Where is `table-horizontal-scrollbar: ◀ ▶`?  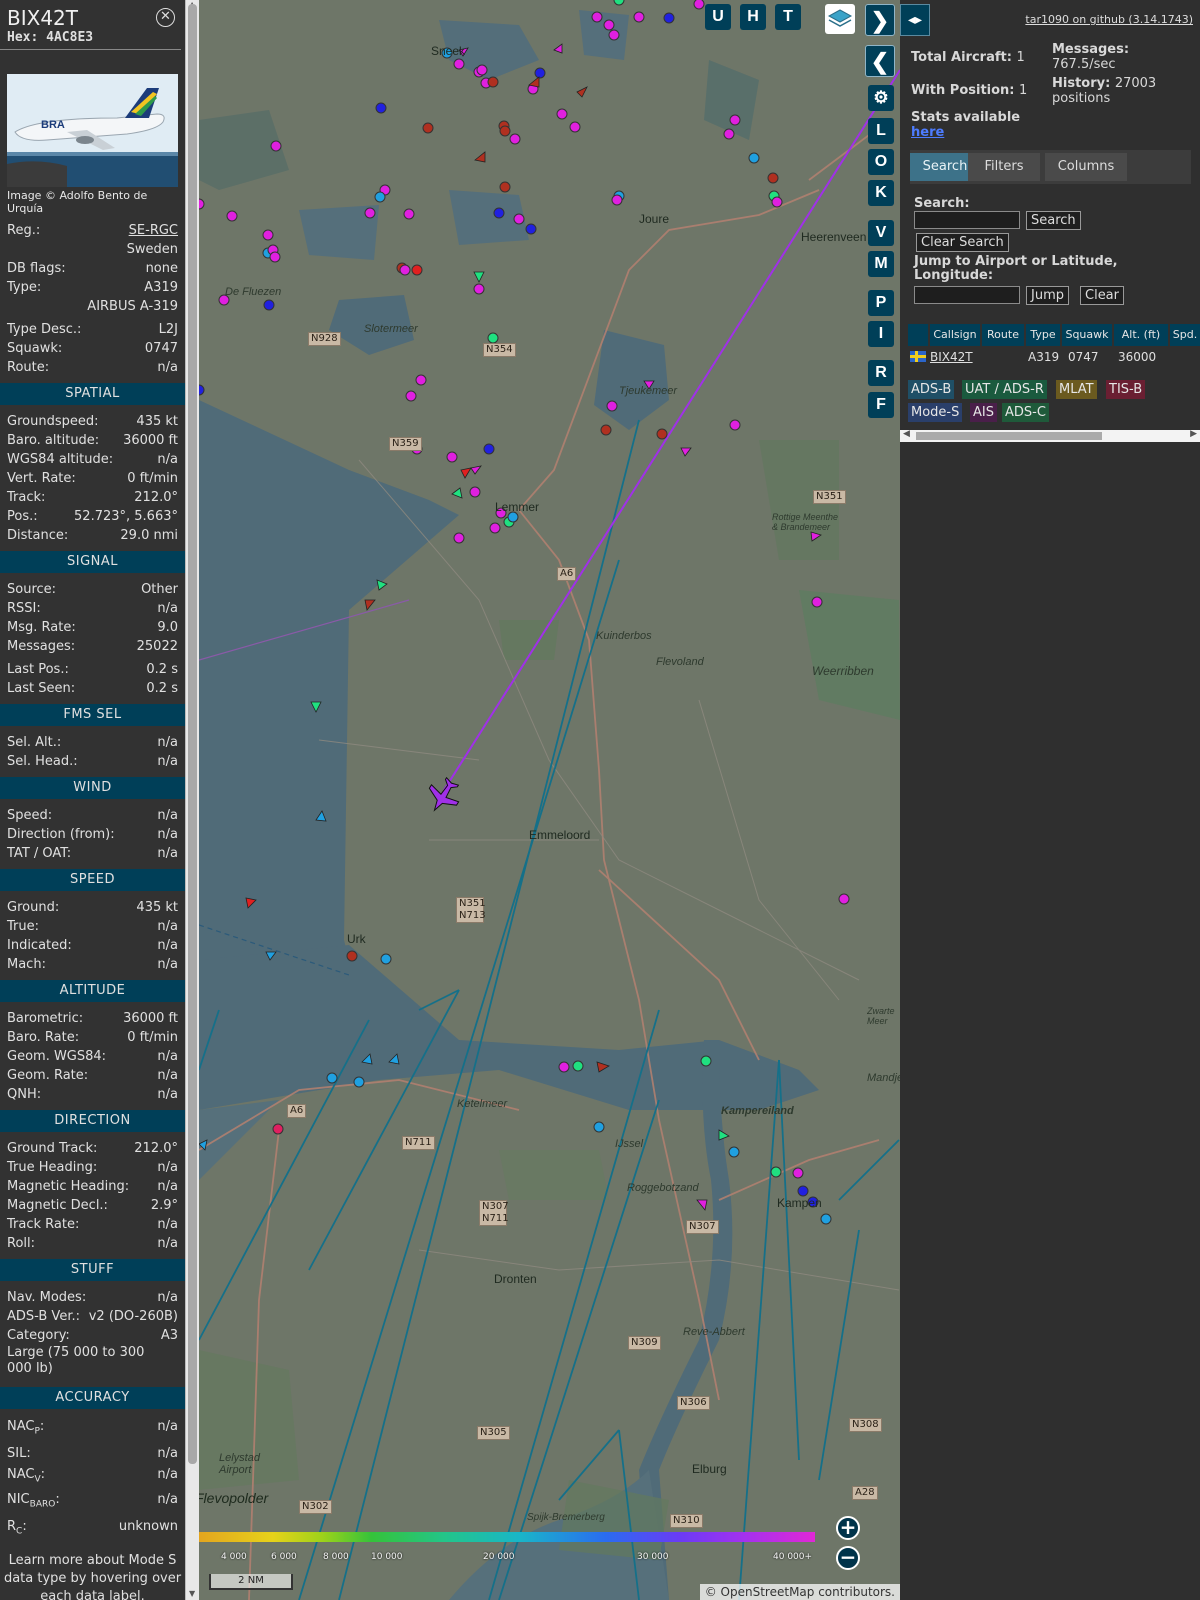
table-horizontal-scrollbar: ◀ ▶ is located at coordinates (1050, 435).